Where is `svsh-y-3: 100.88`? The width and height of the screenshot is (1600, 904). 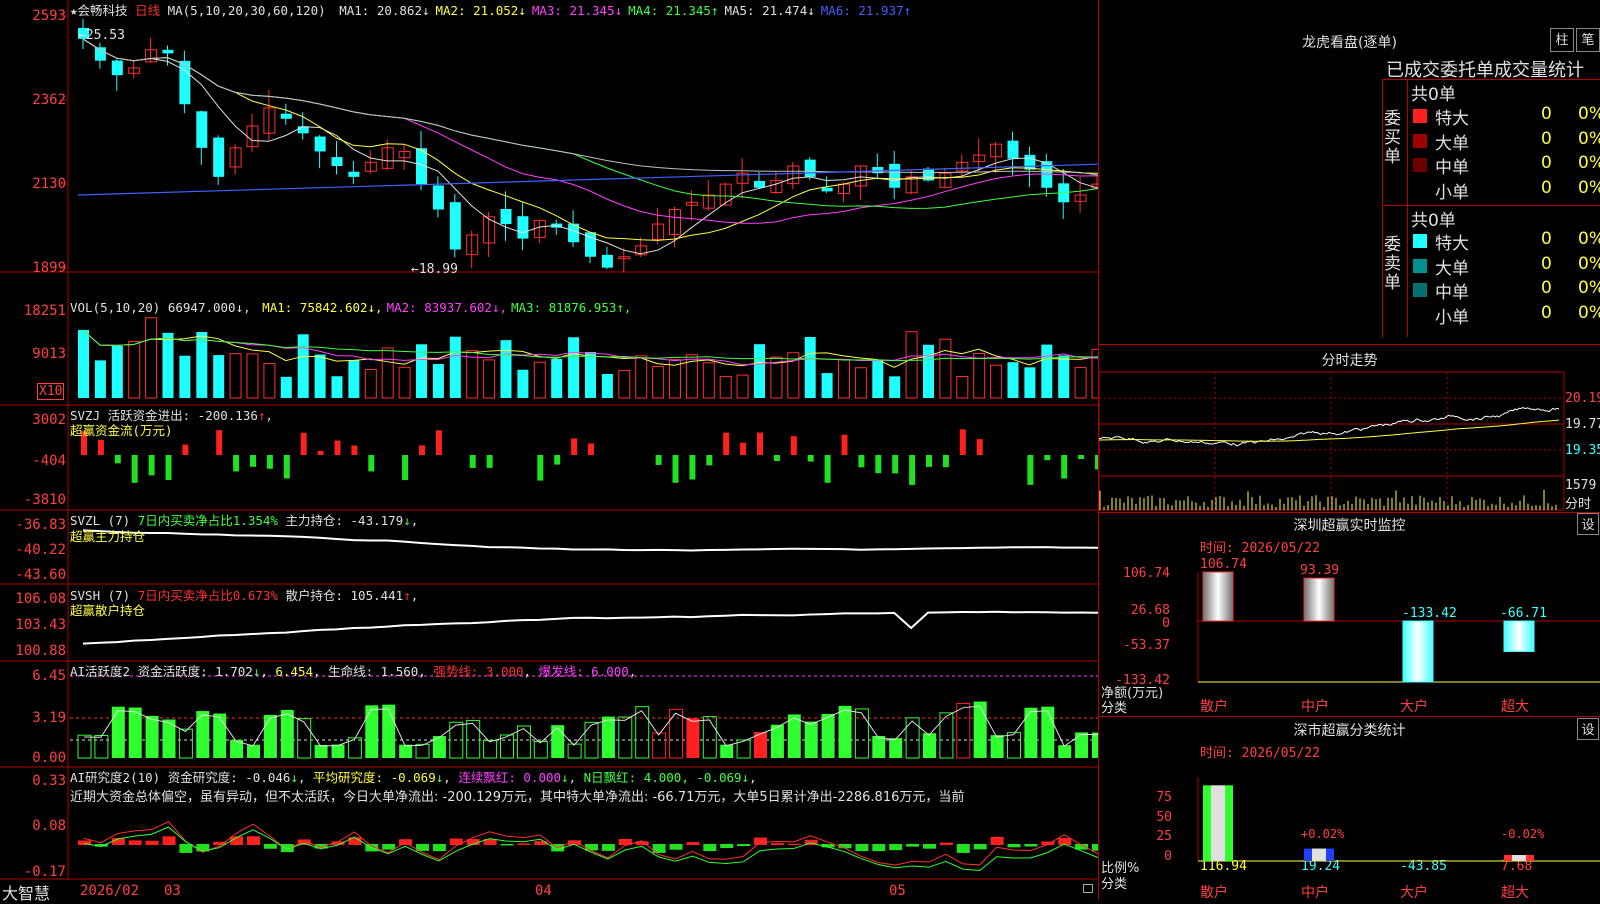 svsh-y-3: 100.88 is located at coordinates (40, 651).